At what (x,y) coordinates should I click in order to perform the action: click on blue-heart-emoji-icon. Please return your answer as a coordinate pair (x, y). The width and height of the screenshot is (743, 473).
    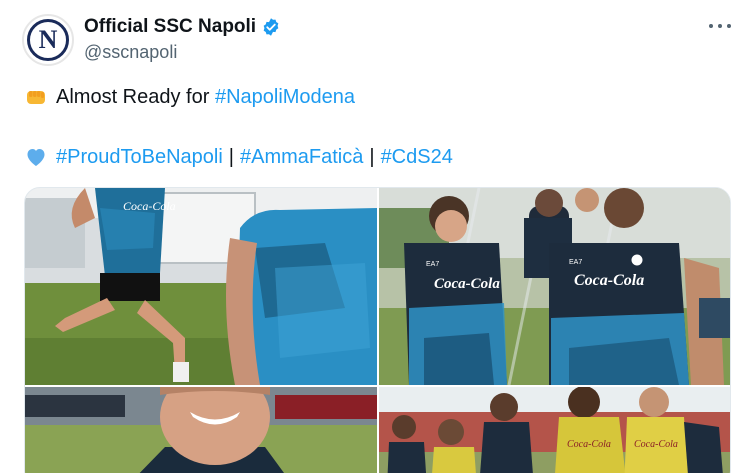
    Looking at the image, I should click on (36, 157).